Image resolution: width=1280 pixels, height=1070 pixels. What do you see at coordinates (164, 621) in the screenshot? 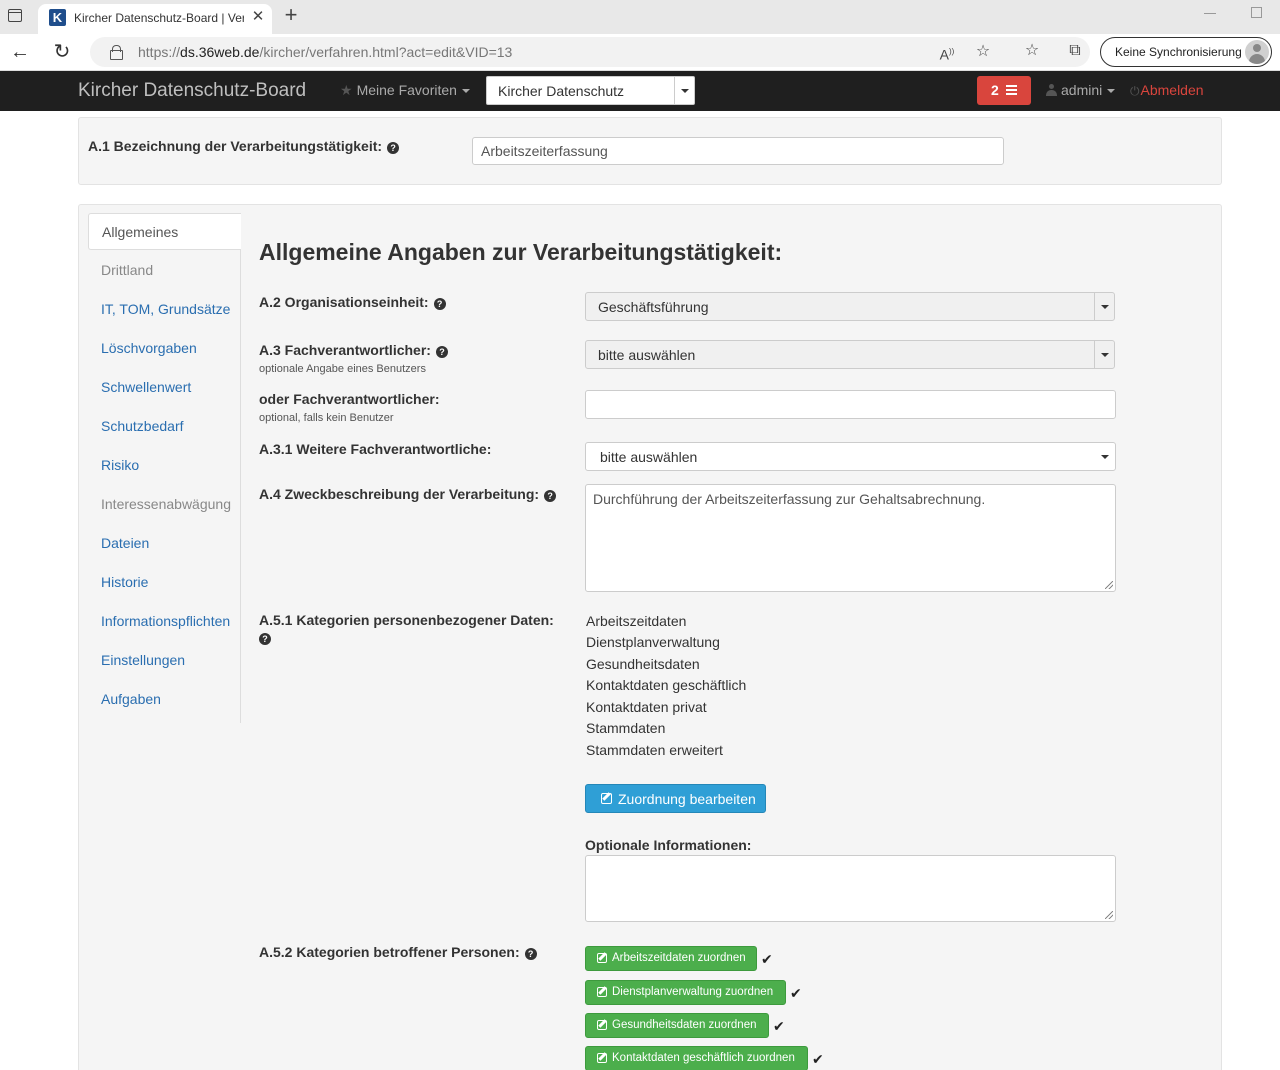
I see `sidebar-item-informationspflichten: Informationspflichten` at bounding box center [164, 621].